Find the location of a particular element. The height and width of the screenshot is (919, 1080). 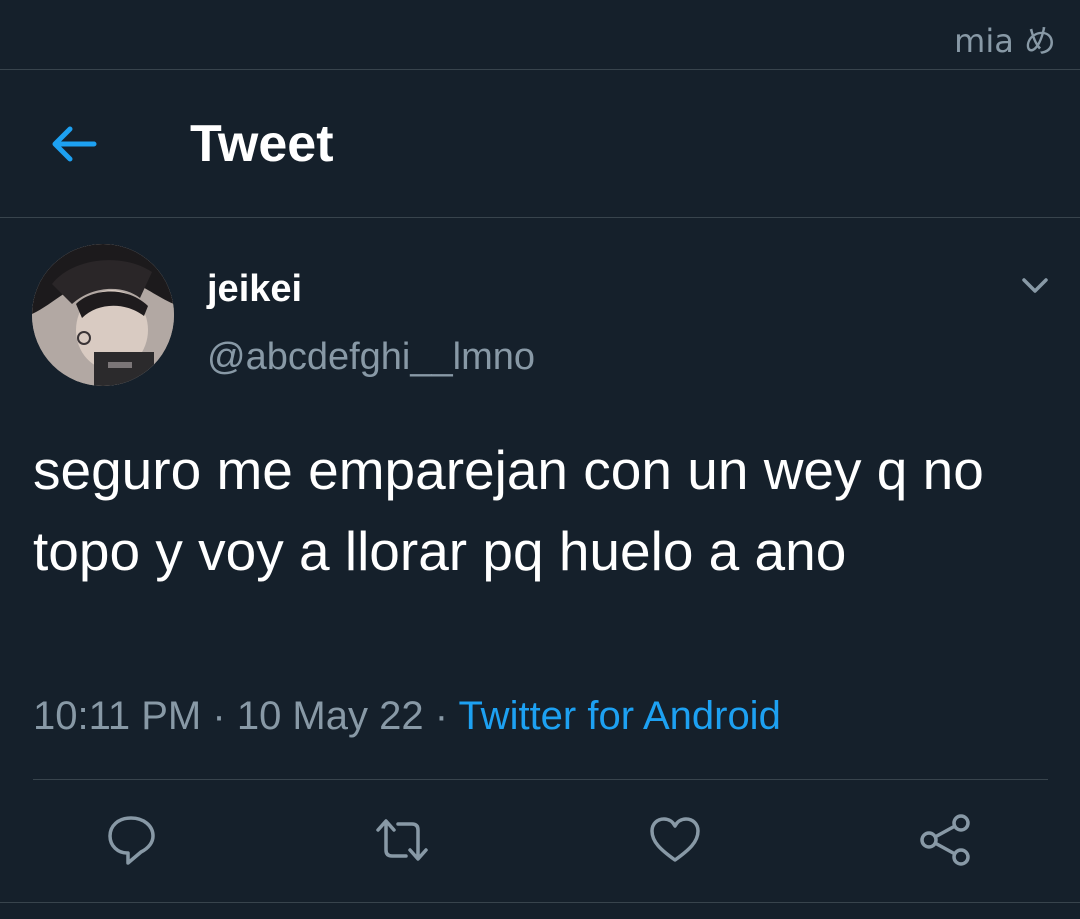

reply-icon is located at coordinates (131, 840).